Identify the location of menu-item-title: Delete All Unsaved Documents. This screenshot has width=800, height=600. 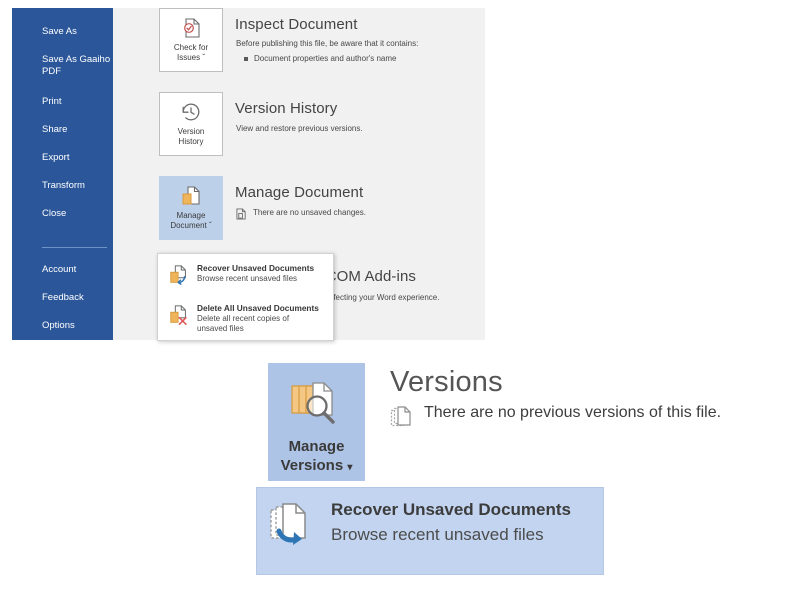
(258, 308).